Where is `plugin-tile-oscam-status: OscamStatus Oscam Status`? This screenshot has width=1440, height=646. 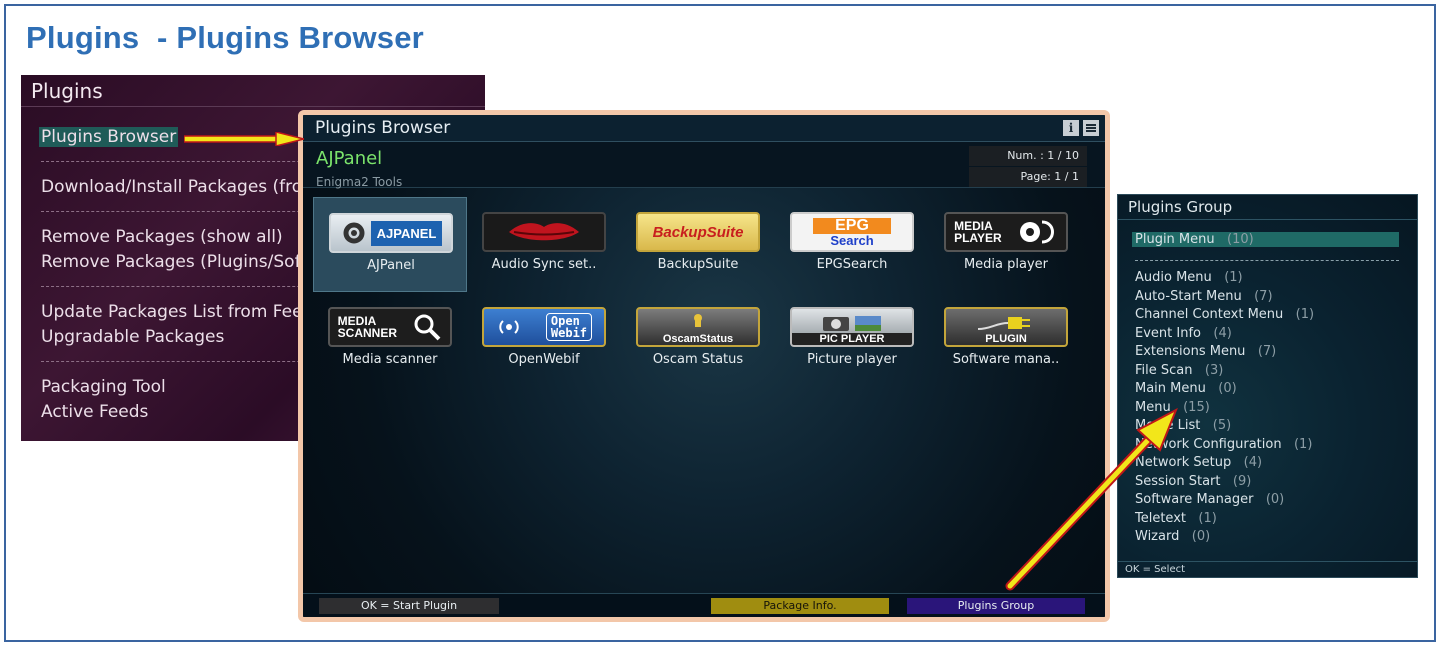
plugin-tile-oscam-status: OscamStatus Oscam Status is located at coordinates (698, 339).